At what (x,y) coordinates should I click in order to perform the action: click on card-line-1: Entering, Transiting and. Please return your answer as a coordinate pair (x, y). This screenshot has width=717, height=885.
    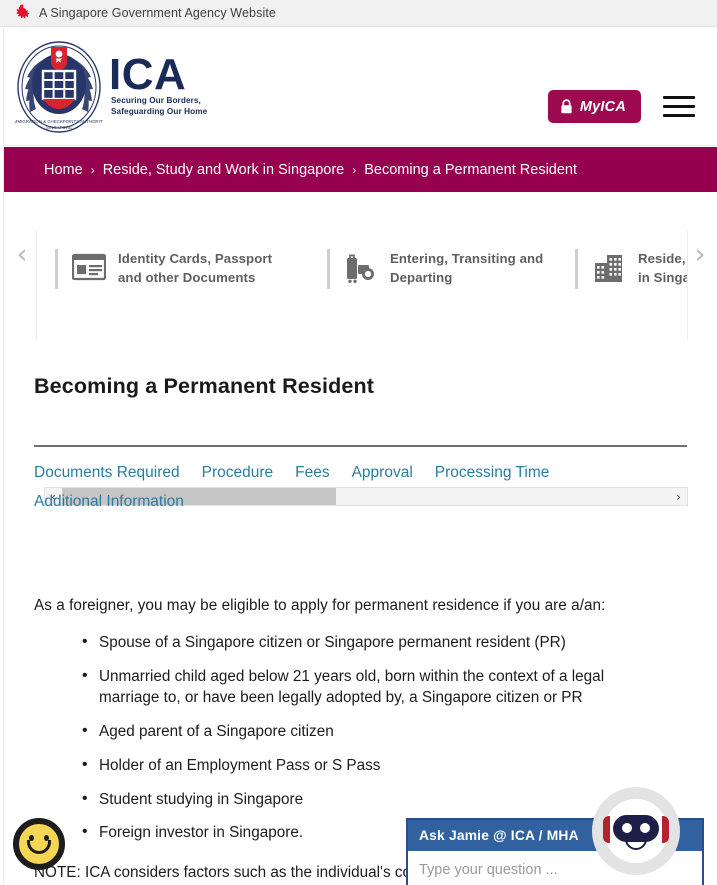
    Looking at the image, I should click on (467, 259).